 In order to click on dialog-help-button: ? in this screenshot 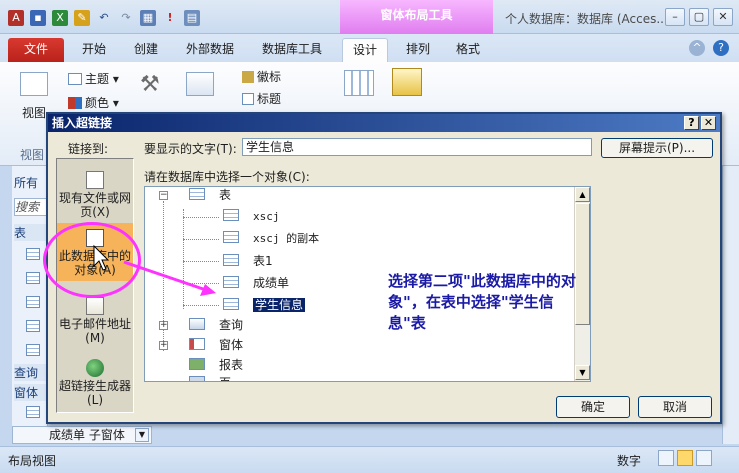, I will do `click(691, 123)`.